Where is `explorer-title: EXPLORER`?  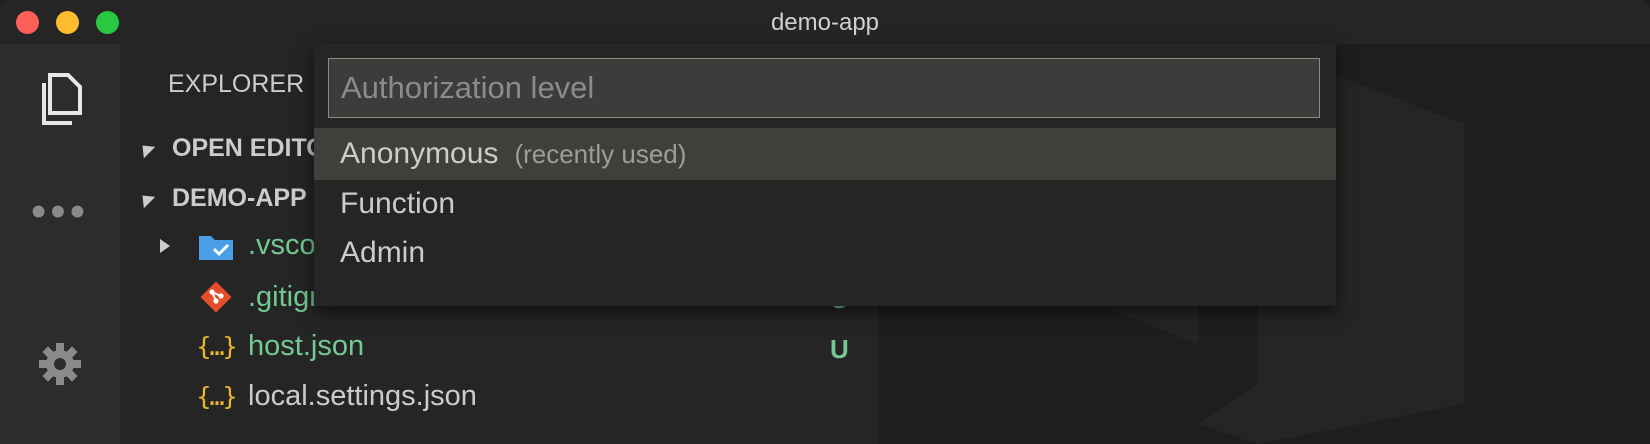
explorer-title: EXPLORER is located at coordinates (236, 84).